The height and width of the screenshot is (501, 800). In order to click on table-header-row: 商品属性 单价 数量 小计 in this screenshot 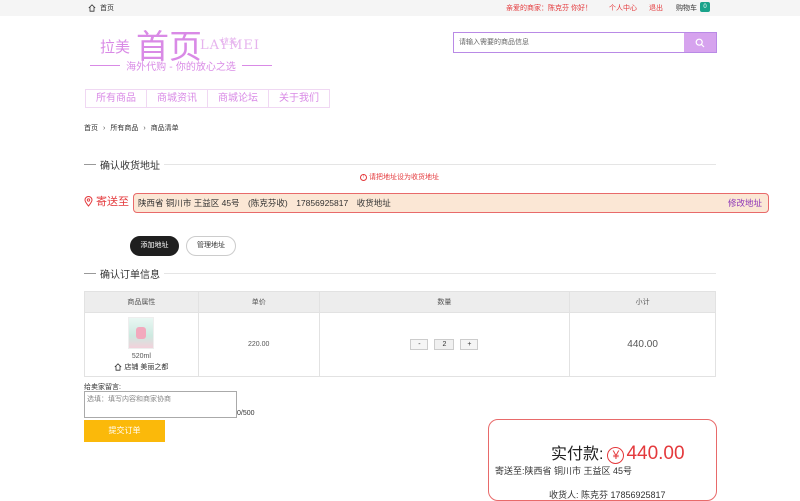, I will do `click(400, 302)`.